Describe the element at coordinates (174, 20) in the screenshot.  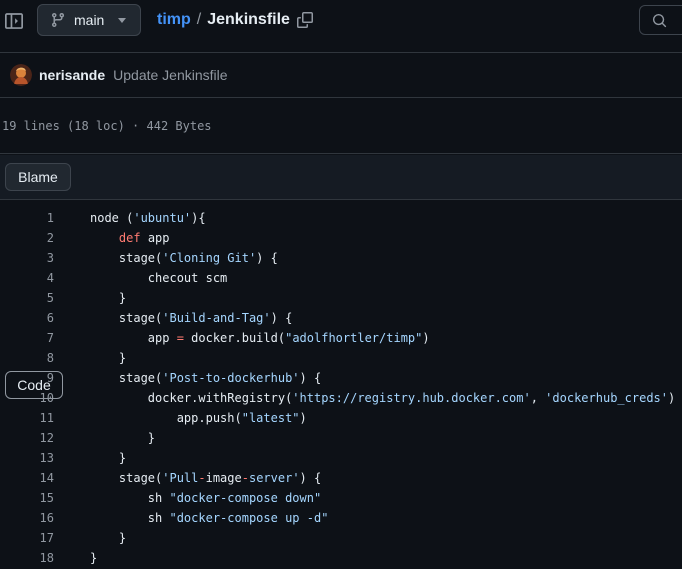
I see `repo-link: timp` at that location.